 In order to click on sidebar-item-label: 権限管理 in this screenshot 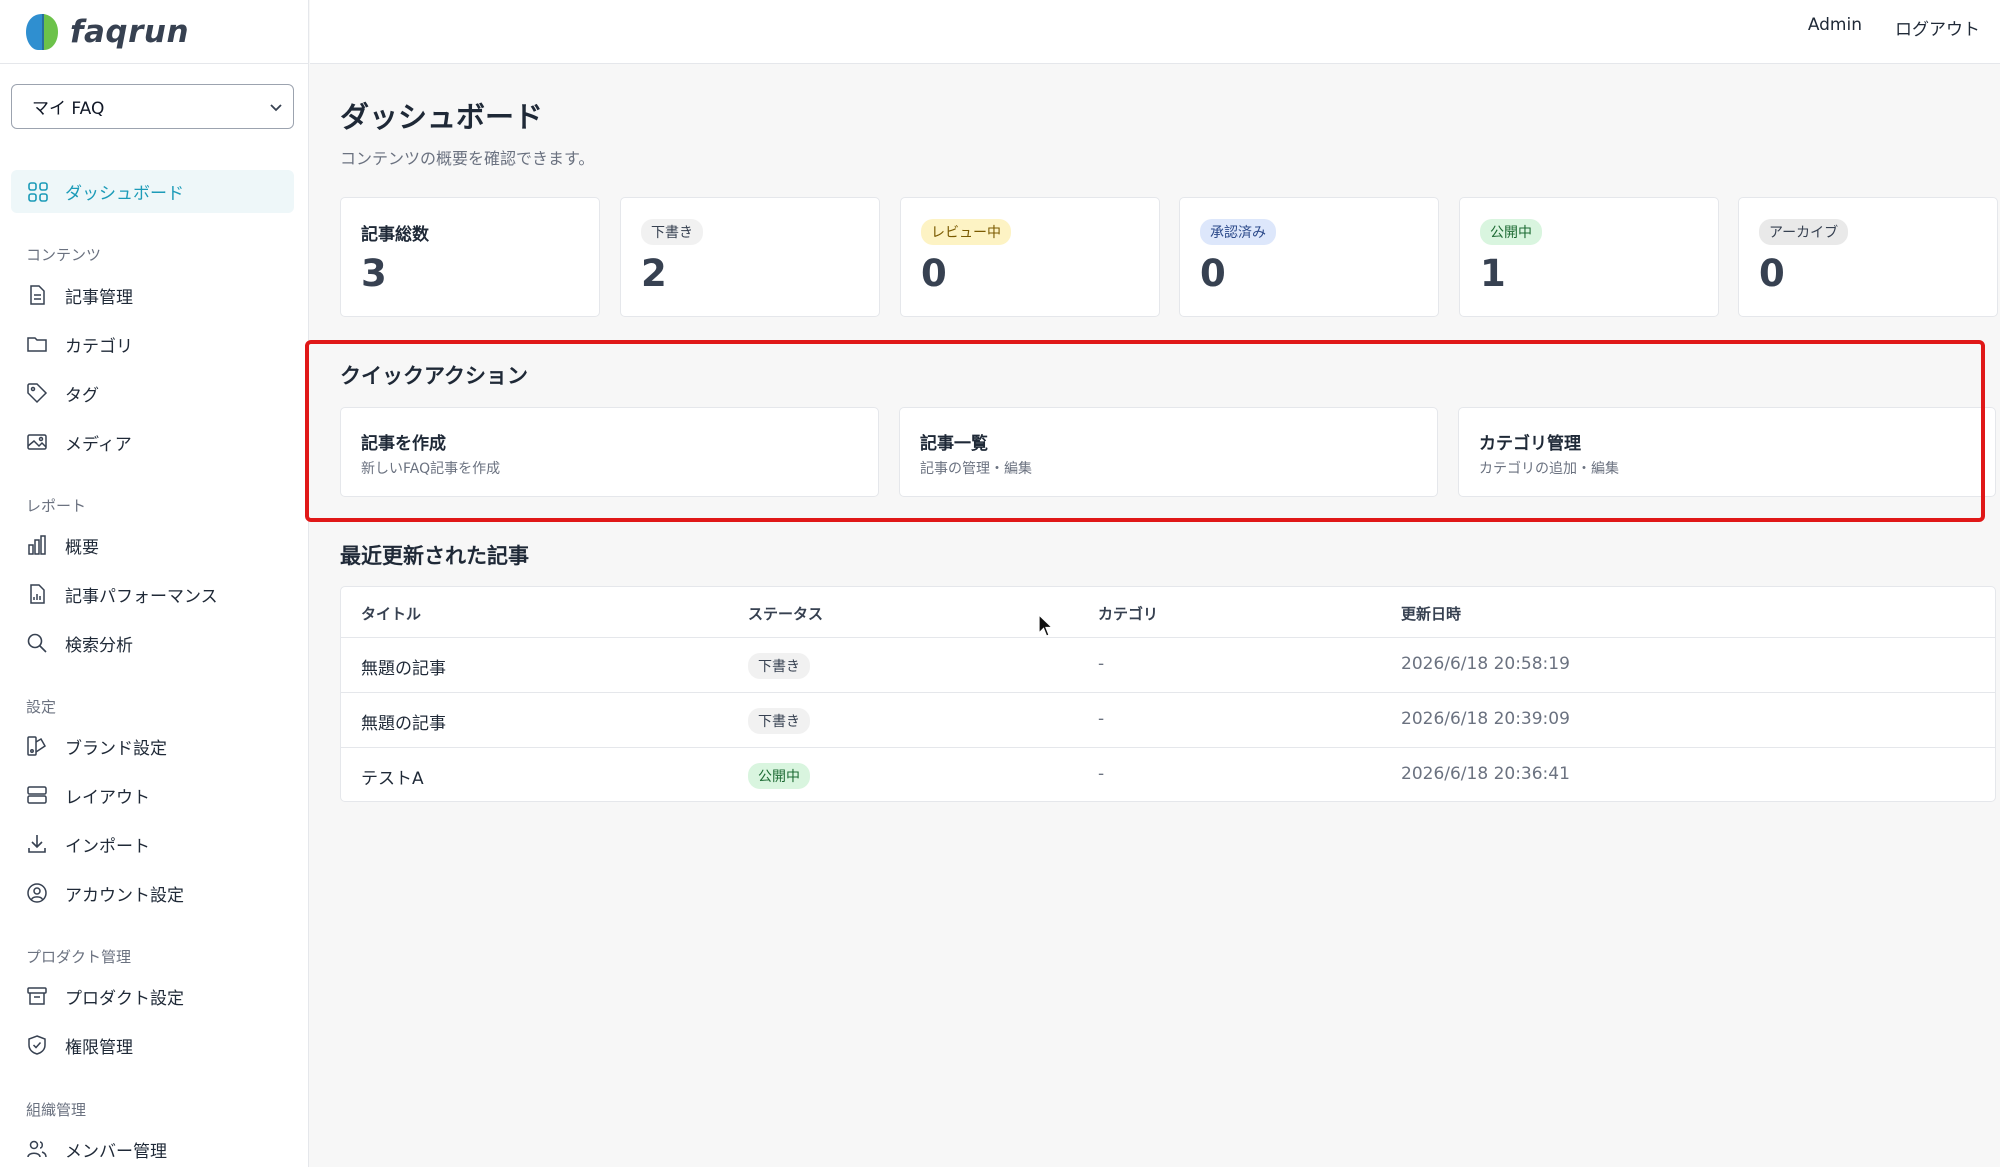, I will do `click(99, 1047)`.